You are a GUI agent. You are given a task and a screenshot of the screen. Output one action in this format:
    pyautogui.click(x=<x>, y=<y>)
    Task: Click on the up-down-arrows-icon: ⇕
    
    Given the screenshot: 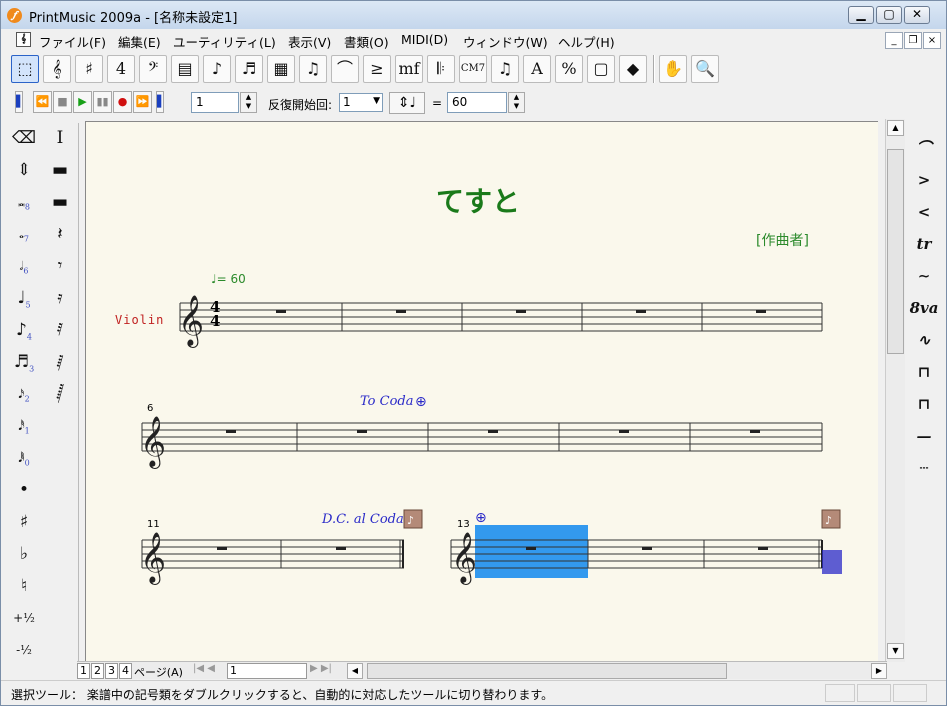 What is the action you would take?
    pyautogui.click(x=24, y=170)
    